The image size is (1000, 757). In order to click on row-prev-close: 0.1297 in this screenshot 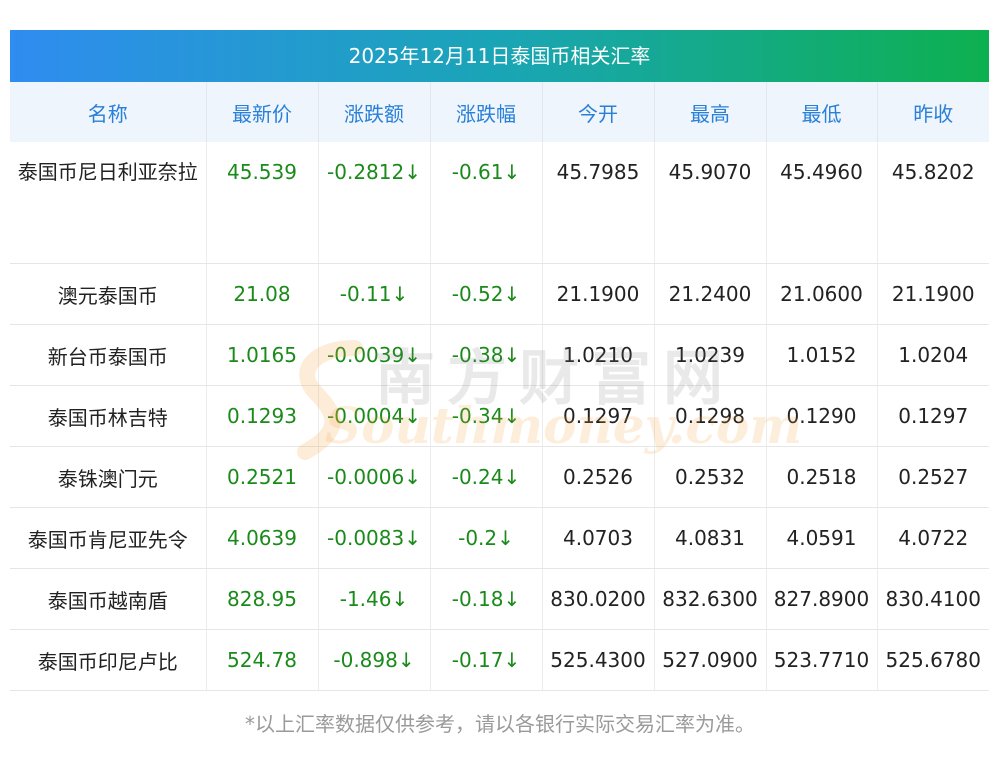, I will do `click(933, 416)`.